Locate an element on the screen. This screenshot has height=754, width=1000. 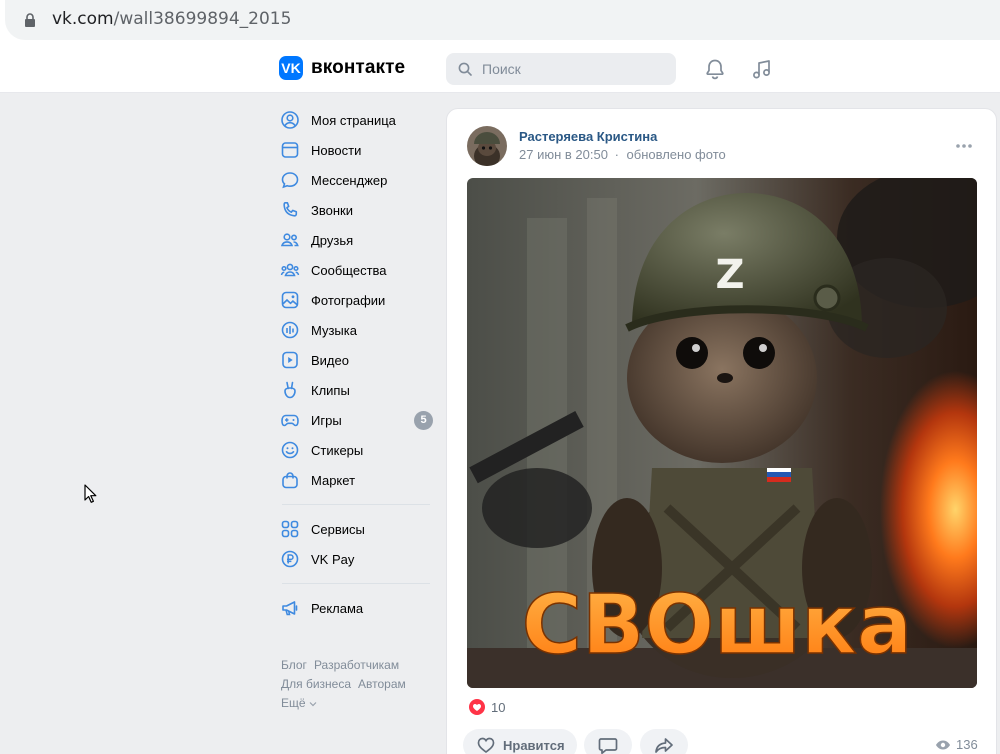
chevron-down-icon is located at coordinates (312, 704).